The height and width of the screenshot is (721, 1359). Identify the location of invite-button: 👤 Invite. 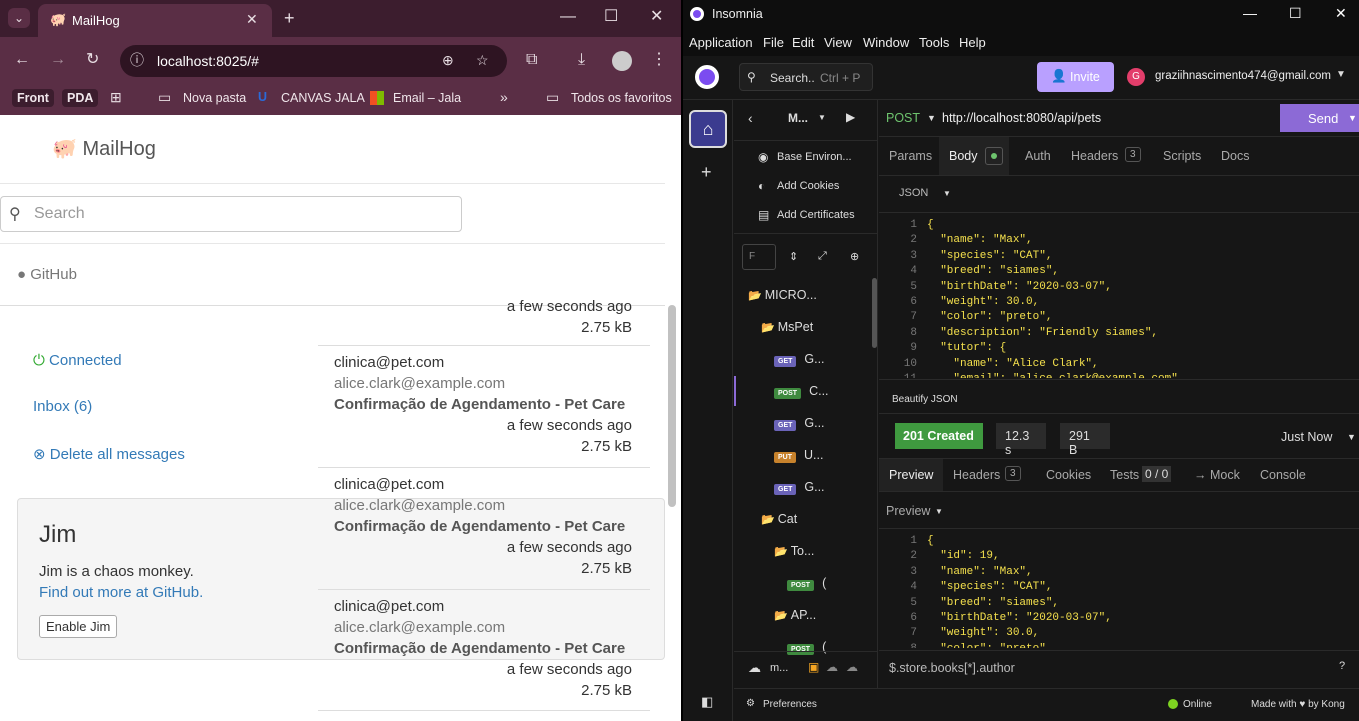
(1075, 77).